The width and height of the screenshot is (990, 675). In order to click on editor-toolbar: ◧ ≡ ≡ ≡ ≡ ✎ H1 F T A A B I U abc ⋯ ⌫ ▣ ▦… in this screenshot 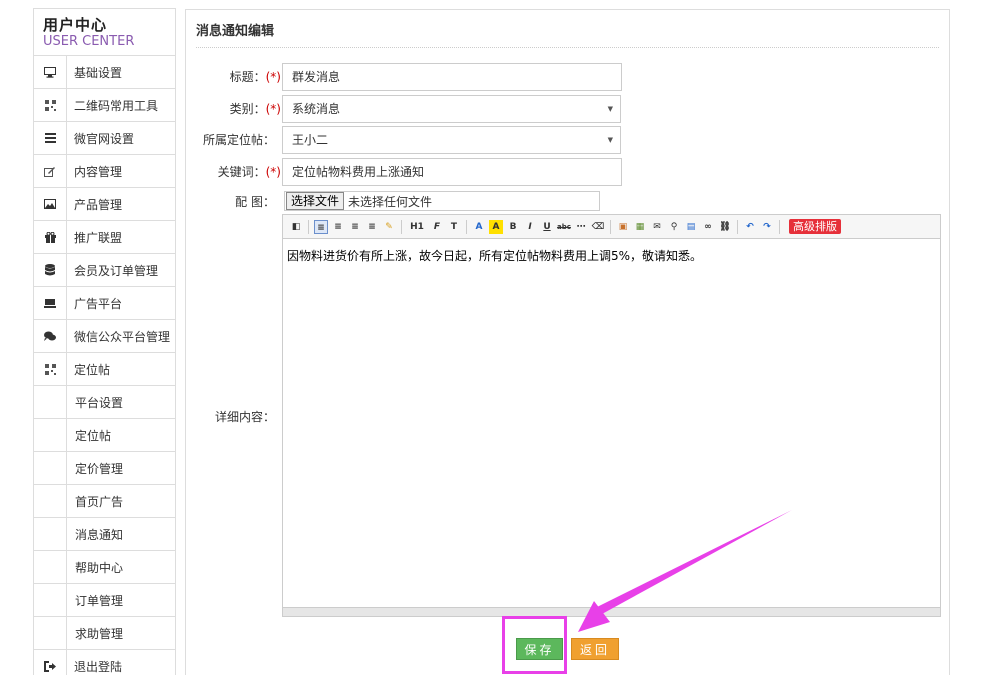, I will do `click(611, 227)`.